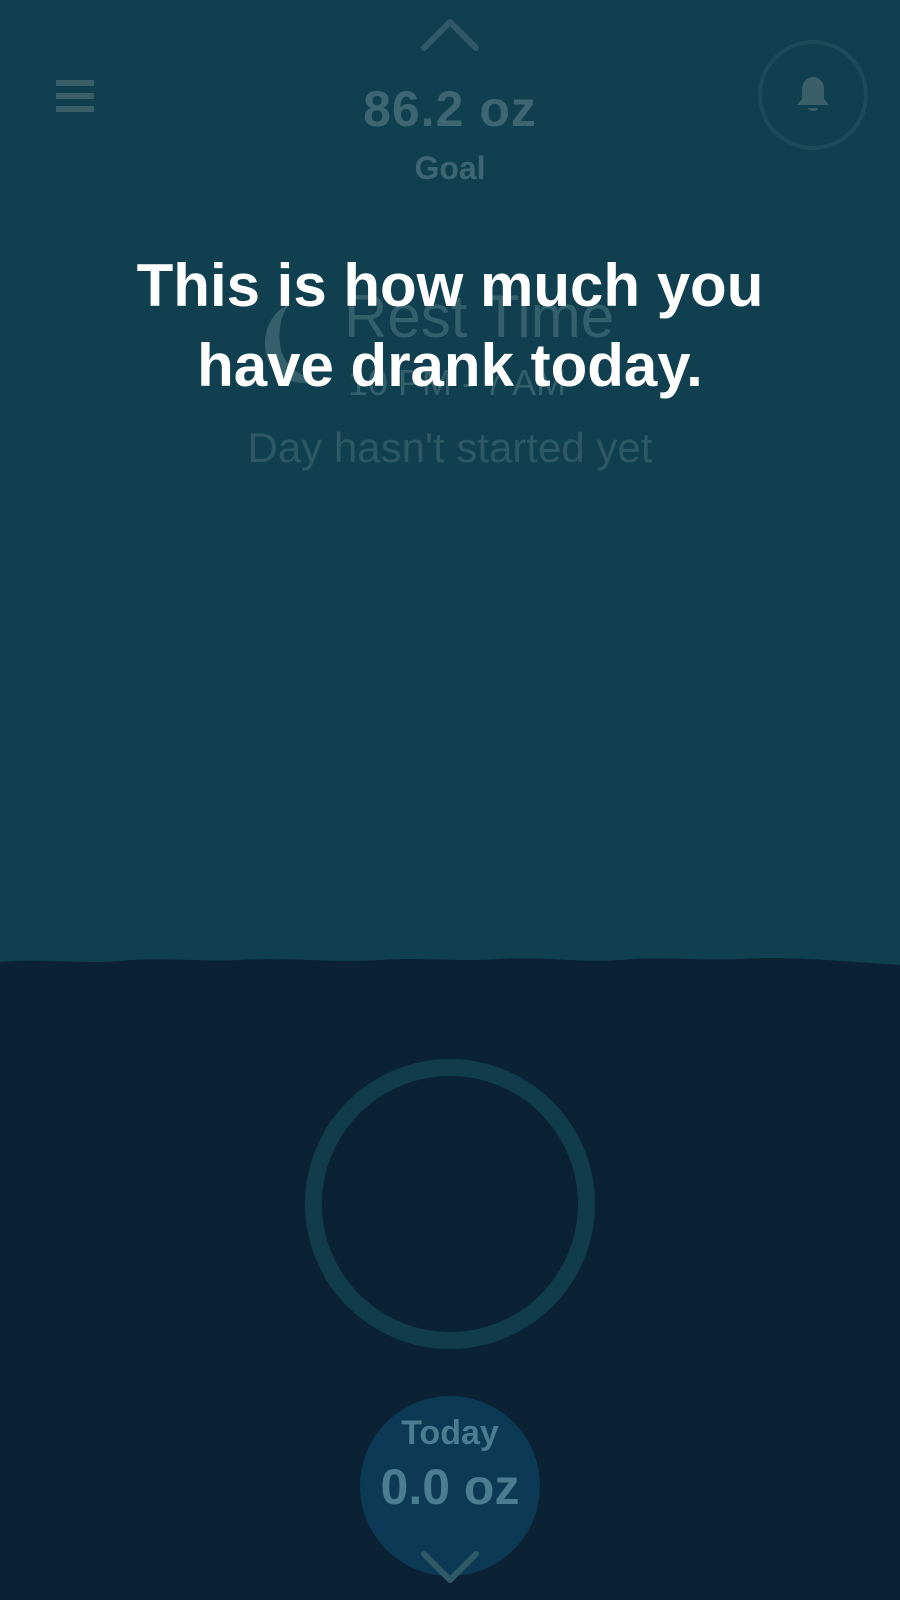 The image size is (900, 1600). What do you see at coordinates (450, 285) in the screenshot?
I see `tooltip-line-1: This is how much you` at bounding box center [450, 285].